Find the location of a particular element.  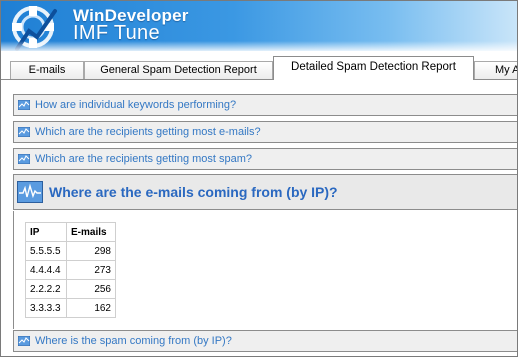

column-header-ip: IP is located at coordinates (46, 232).